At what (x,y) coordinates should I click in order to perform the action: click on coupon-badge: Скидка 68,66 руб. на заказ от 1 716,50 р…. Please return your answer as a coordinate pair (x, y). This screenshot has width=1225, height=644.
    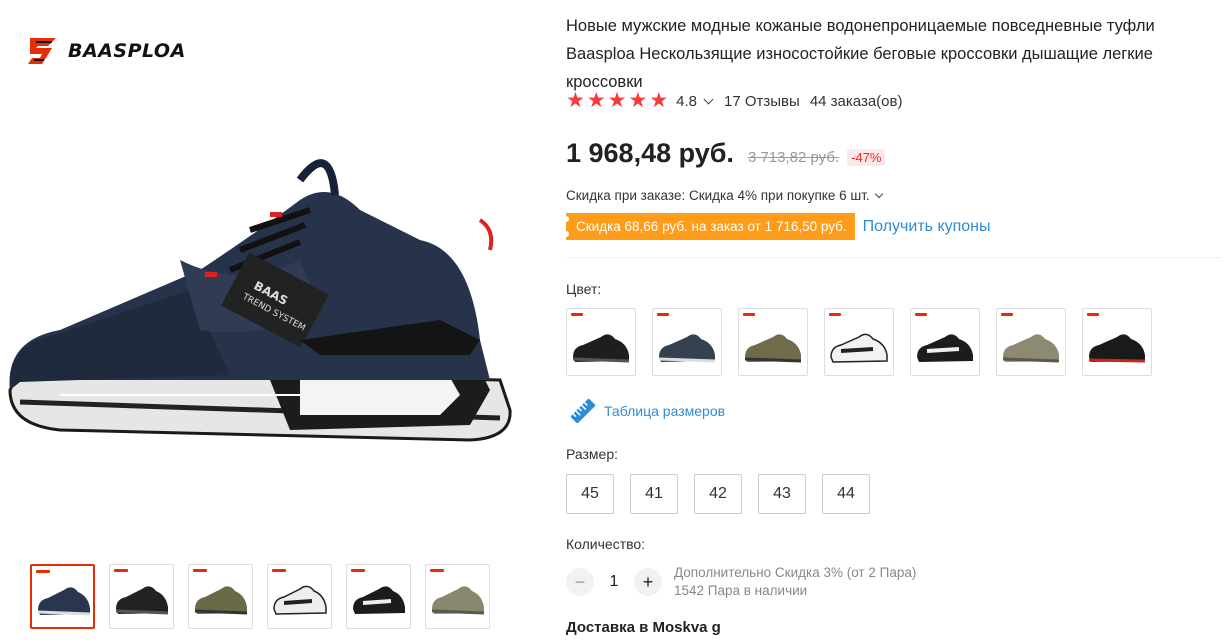
    Looking at the image, I should click on (709, 226).